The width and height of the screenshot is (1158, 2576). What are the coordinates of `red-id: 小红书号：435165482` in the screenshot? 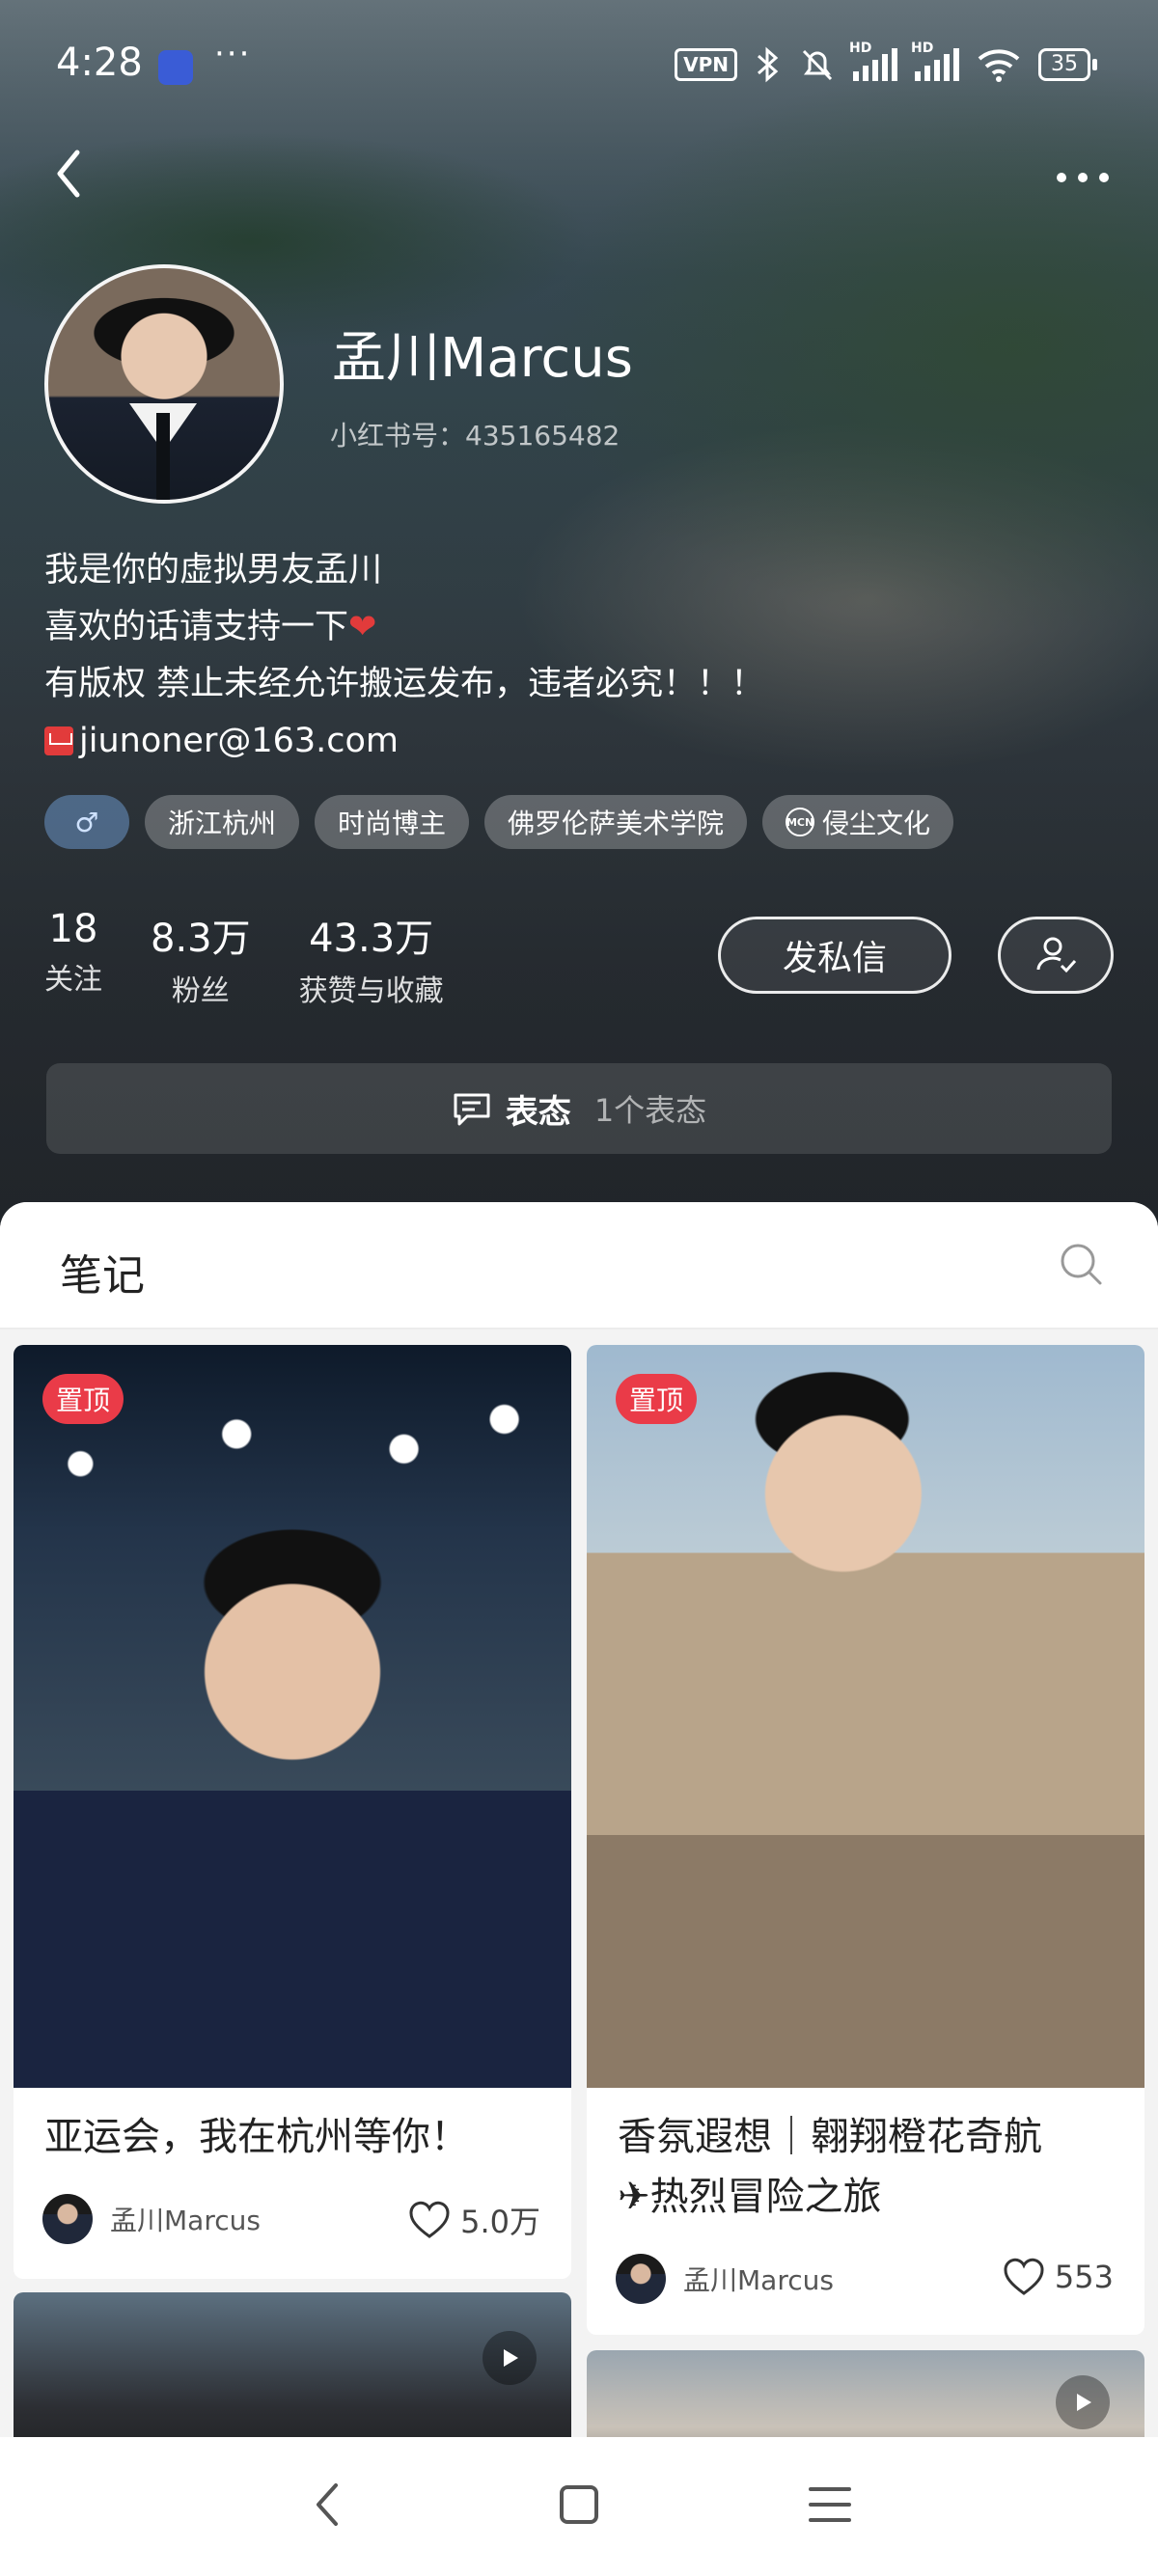 It's located at (475, 434).